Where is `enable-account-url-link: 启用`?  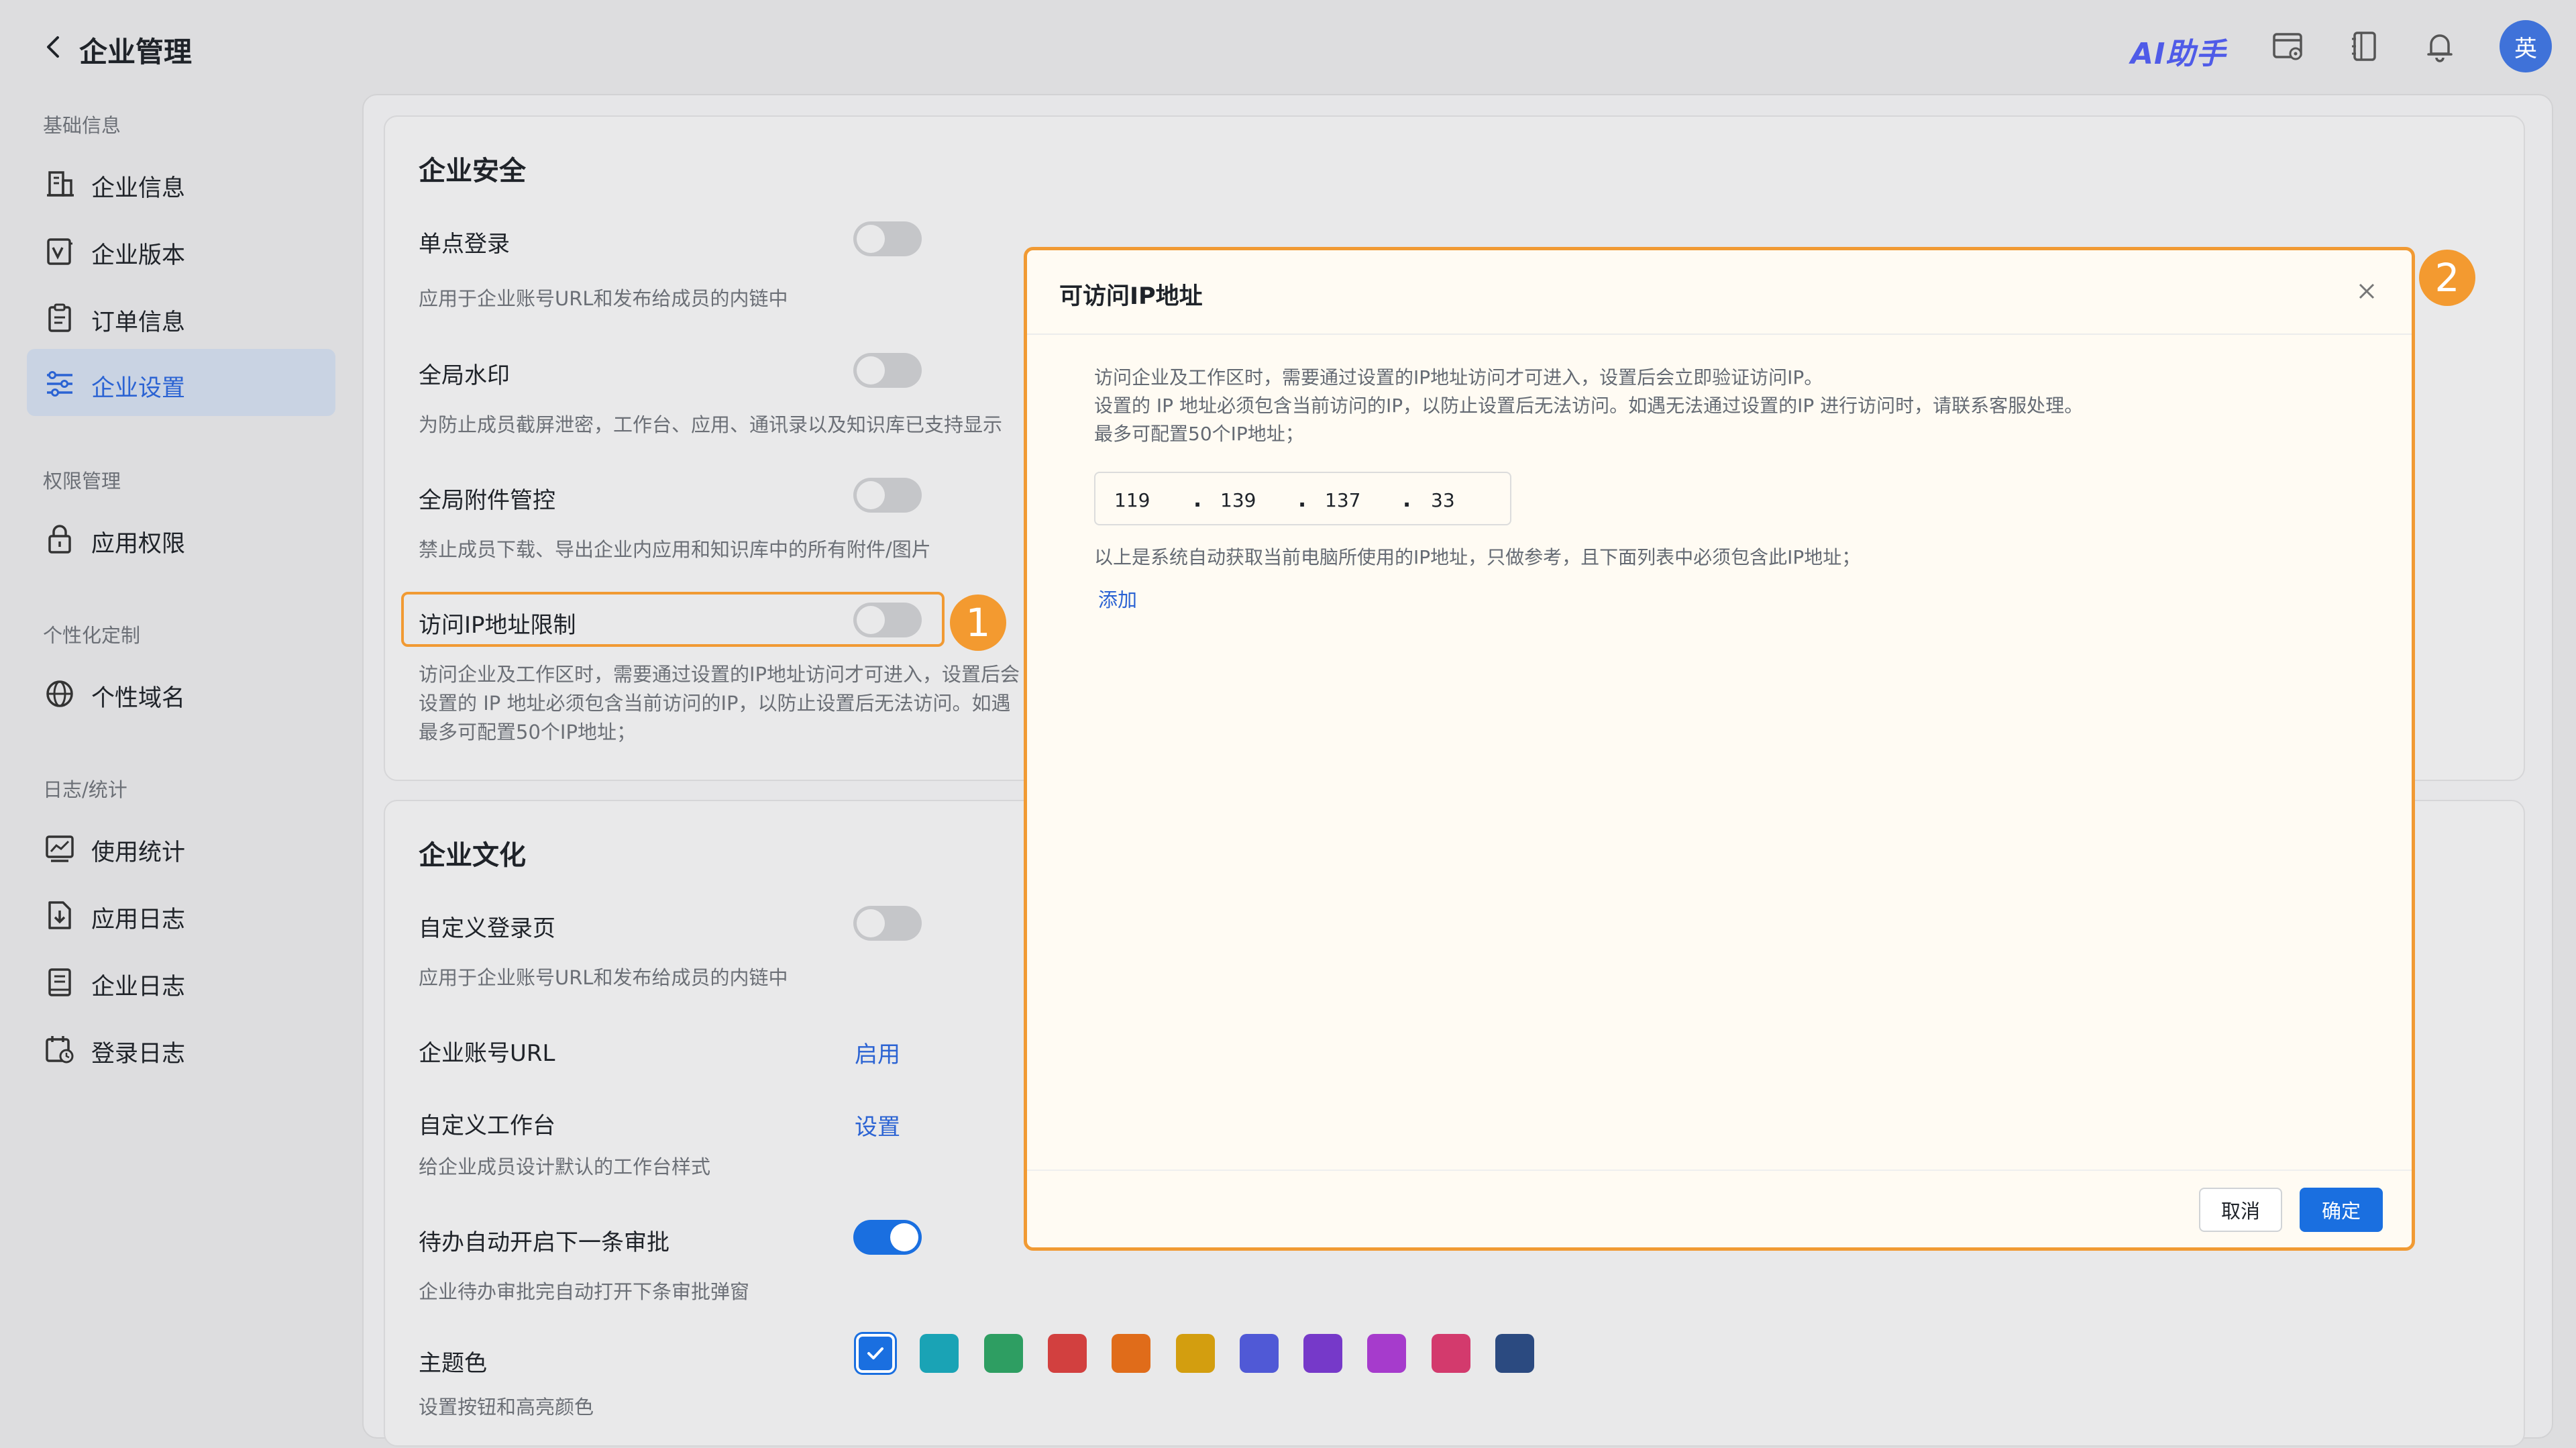 enable-account-url-link: 启用 is located at coordinates (877, 1052).